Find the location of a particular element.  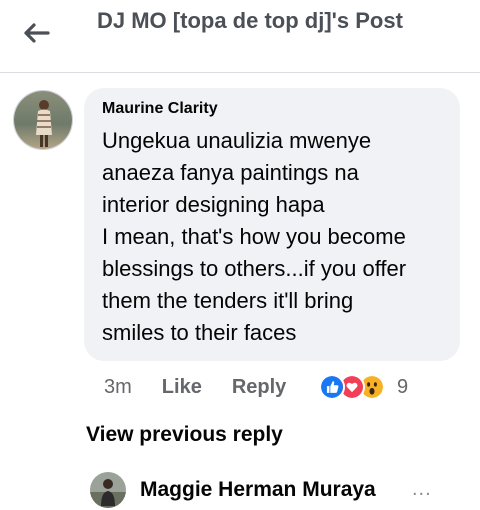

reply-author: Maggie Herman Muraya is located at coordinates (258, 490).